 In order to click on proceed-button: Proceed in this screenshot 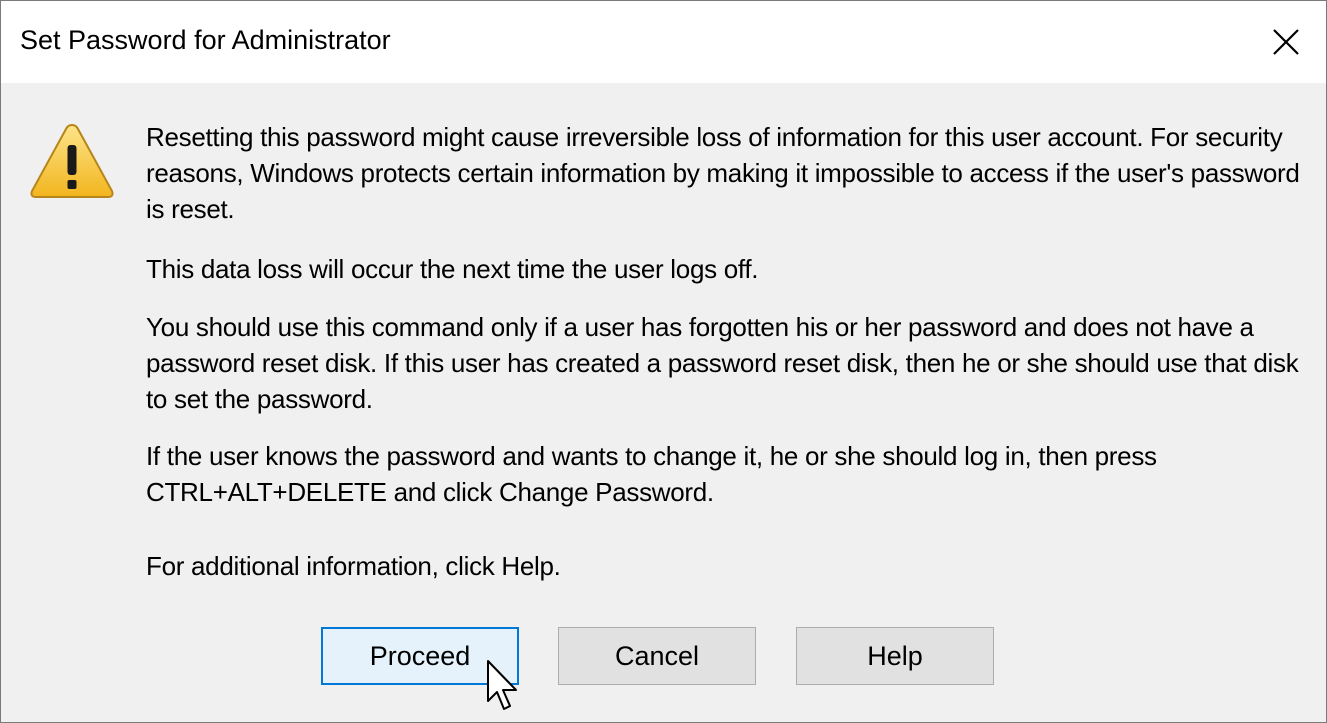, I will do `click(420, 656)`.